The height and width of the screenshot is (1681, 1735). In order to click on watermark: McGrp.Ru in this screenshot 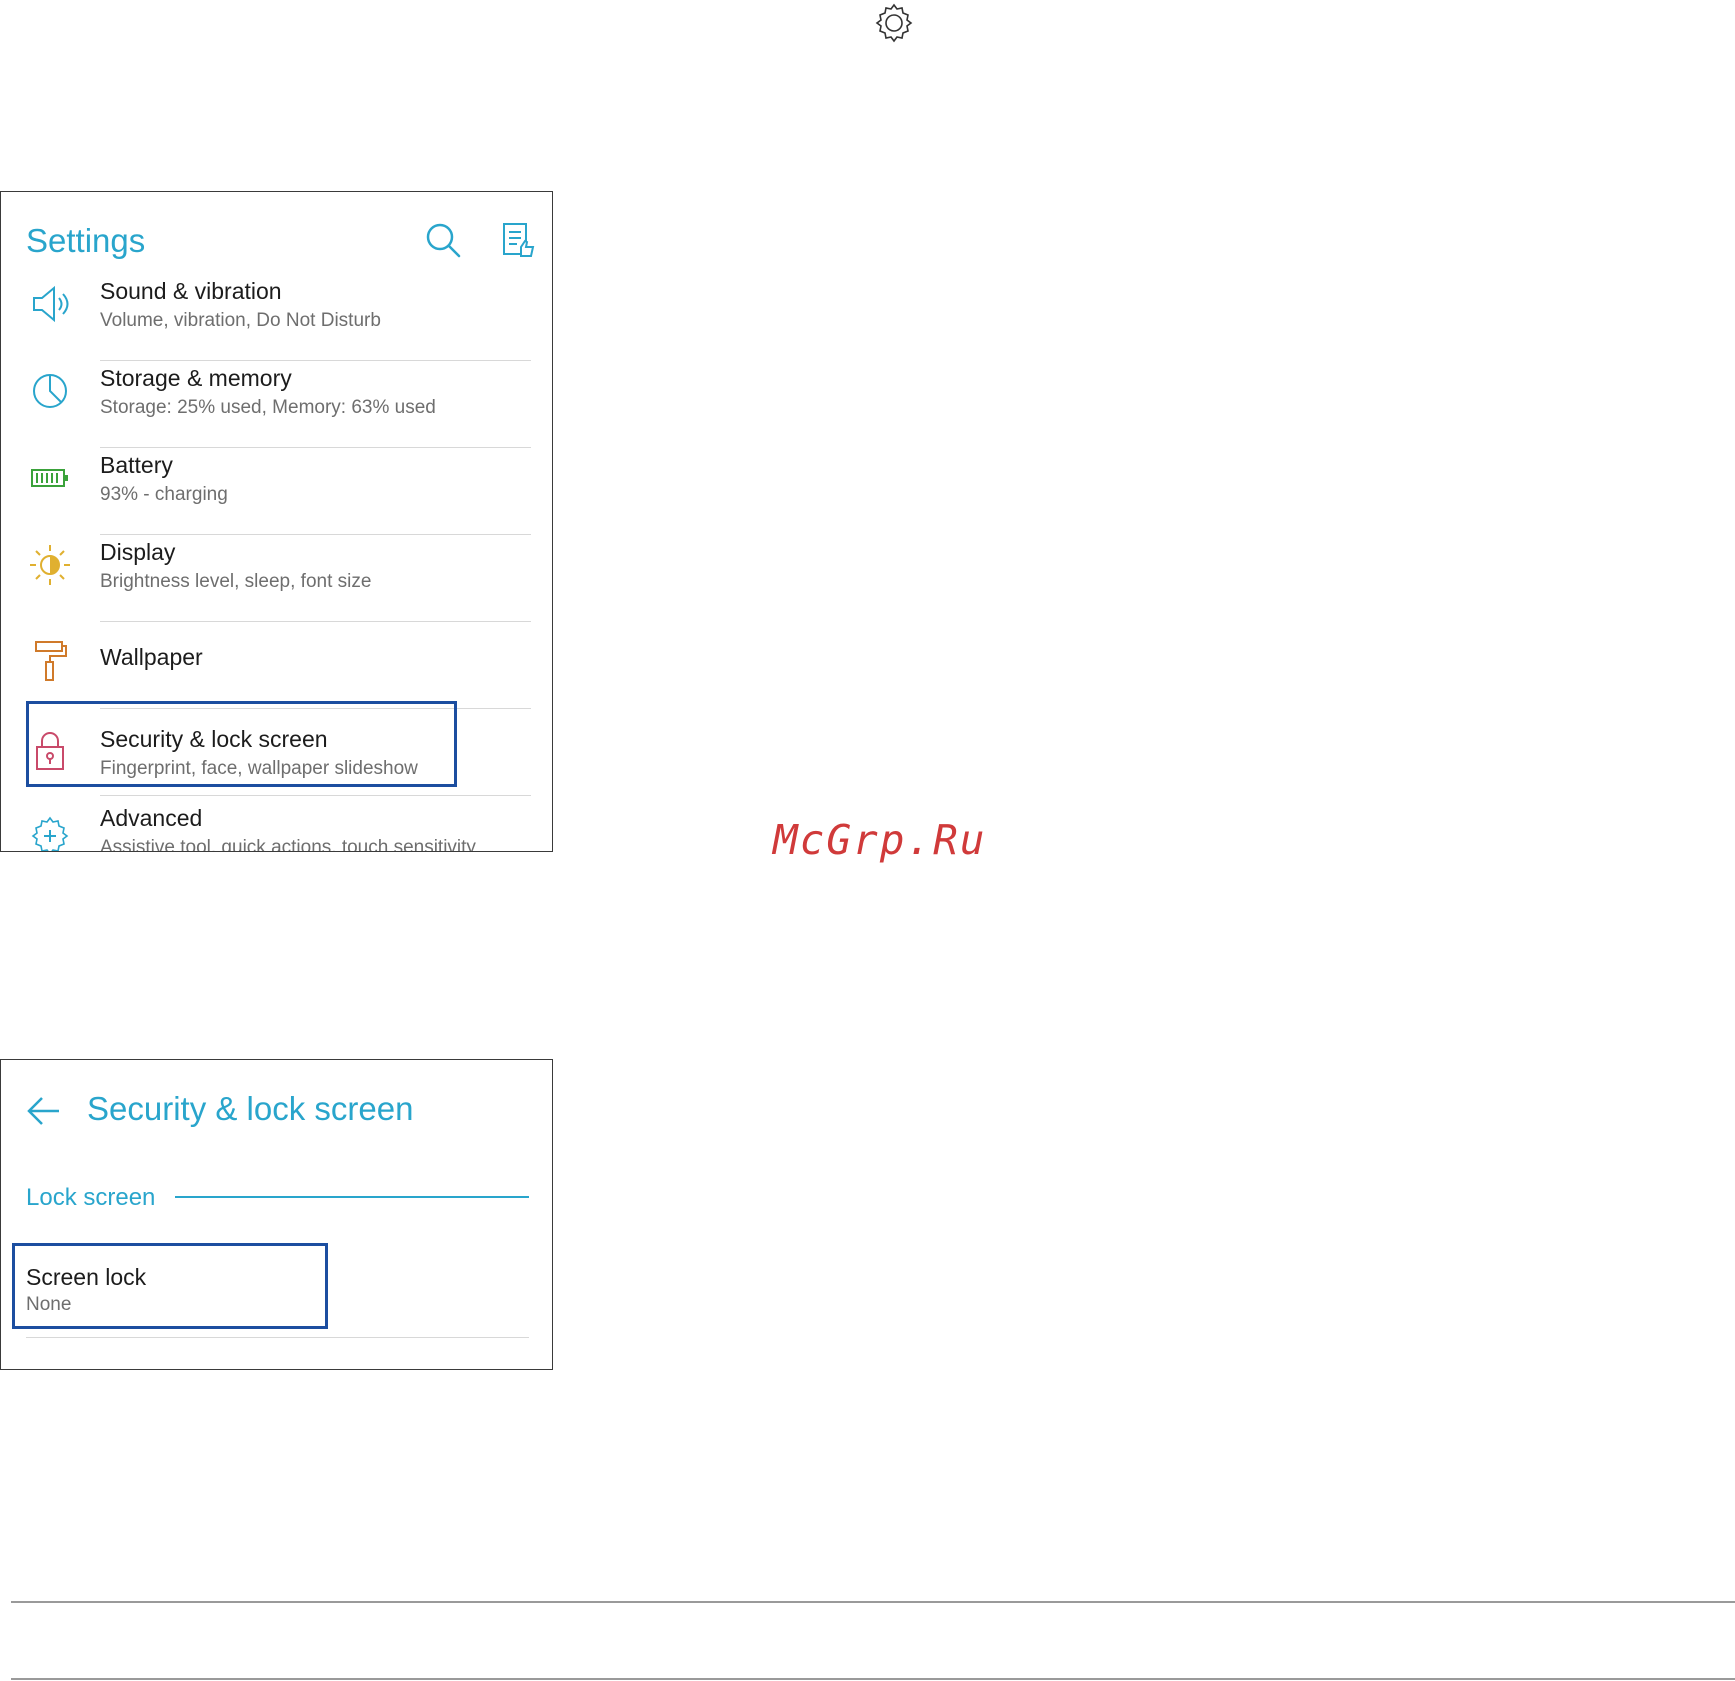, I will do `click(880, 840)`.